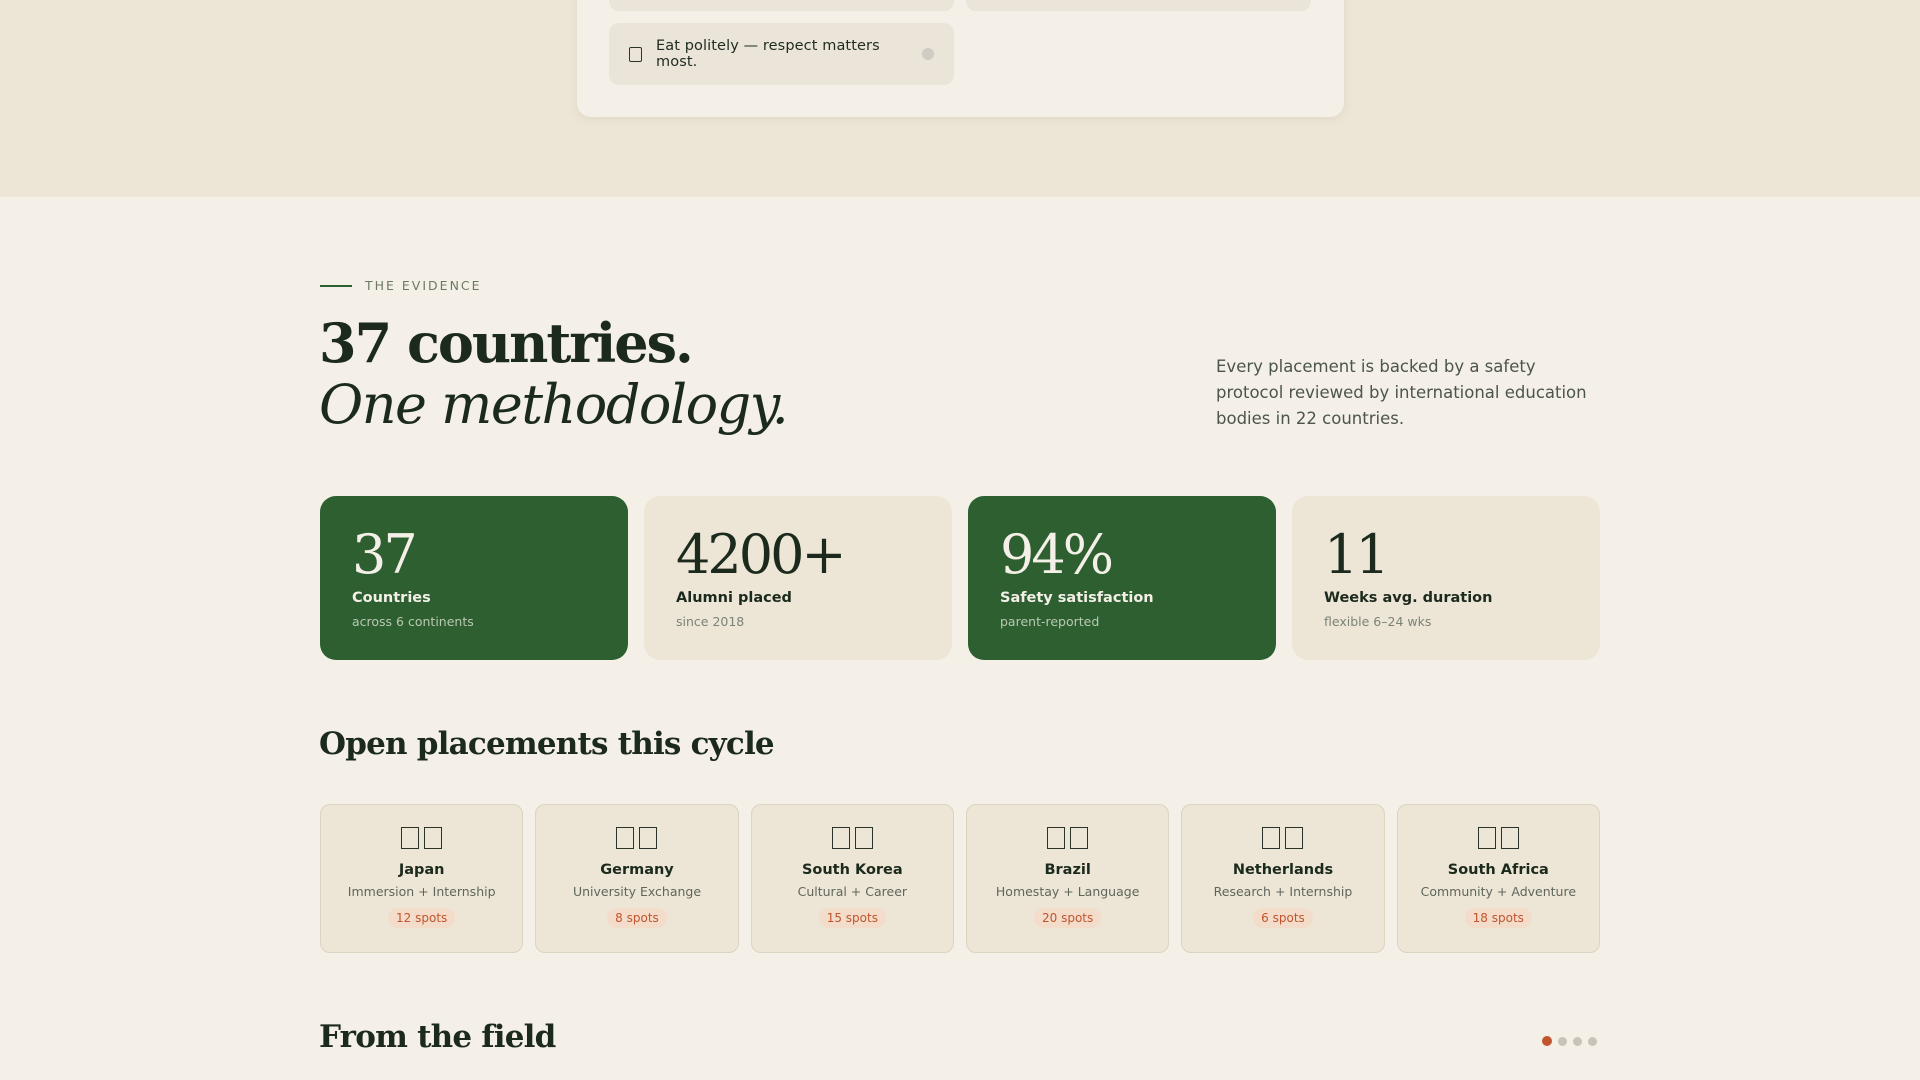 This screenshot has width=1920, height=1080. Describe the element at coordinates (1498, 870) in the screenshot. I see `placement-country: South Africa` at that location.